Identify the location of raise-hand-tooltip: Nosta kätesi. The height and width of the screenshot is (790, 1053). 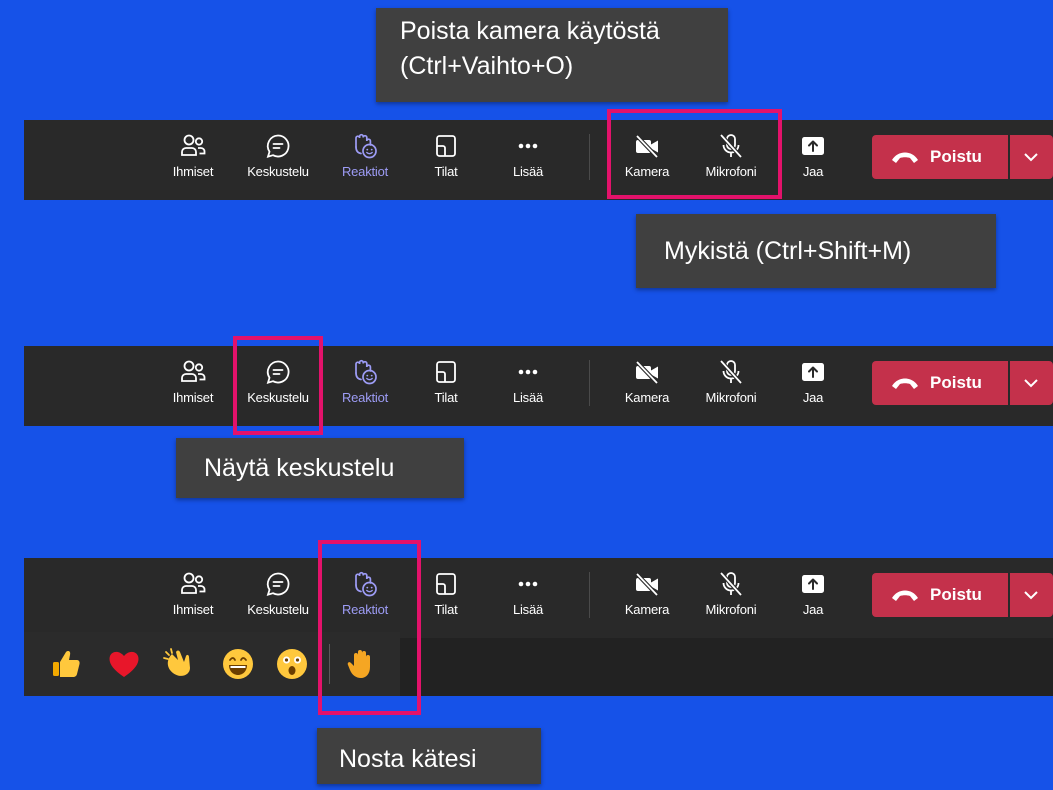
(429, 756).